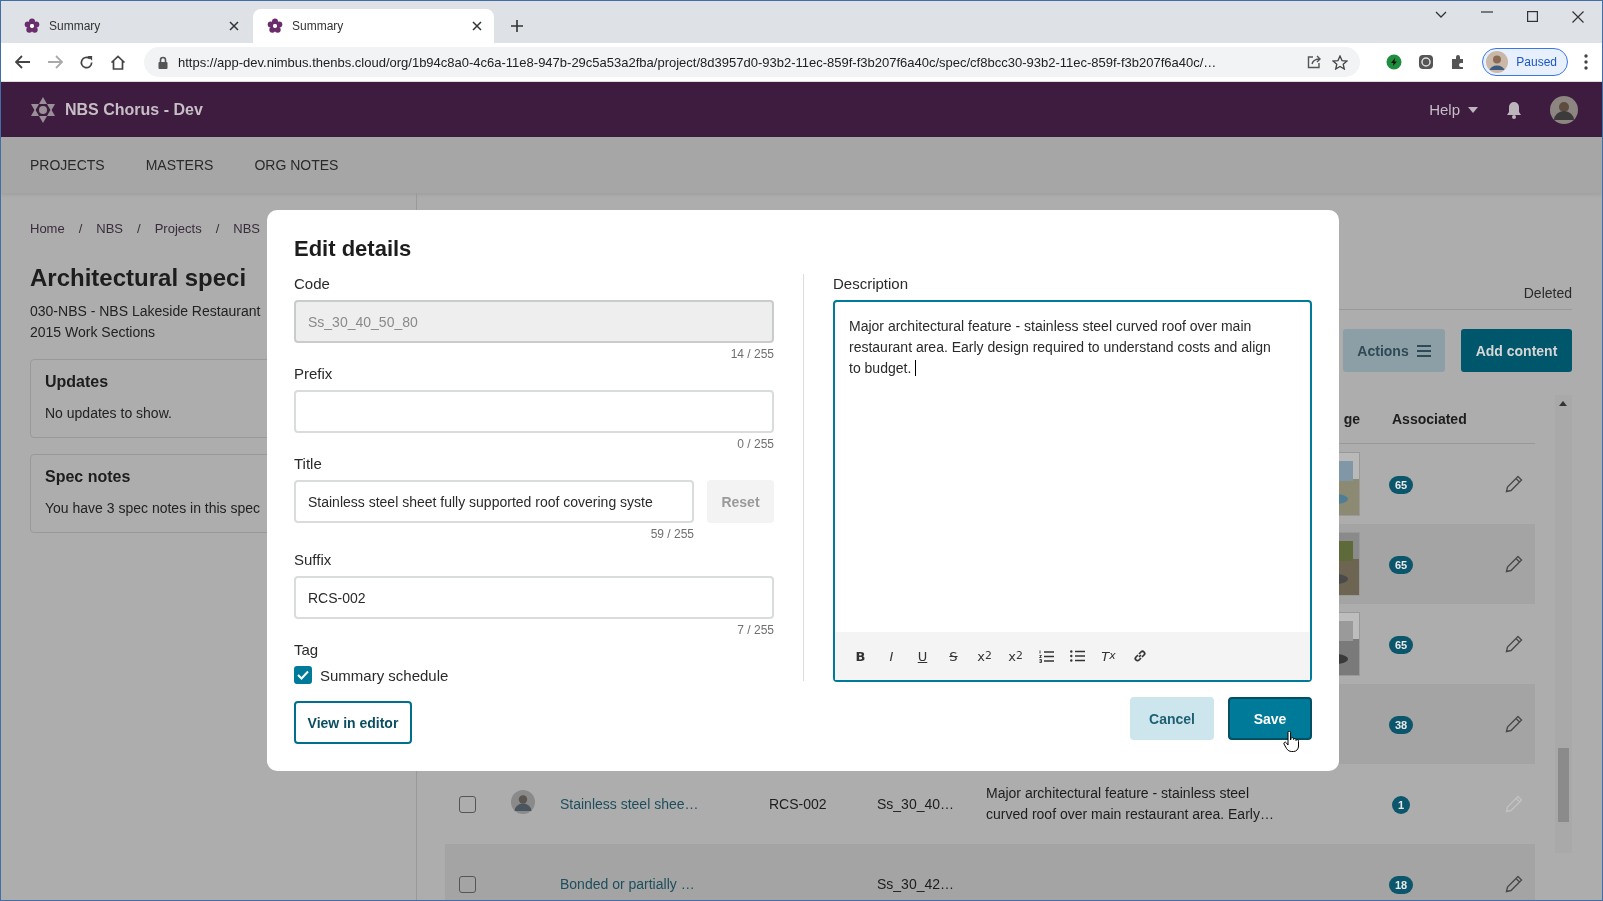  I want to click on checkbox-label: Summary schedule, so click(384, 675).